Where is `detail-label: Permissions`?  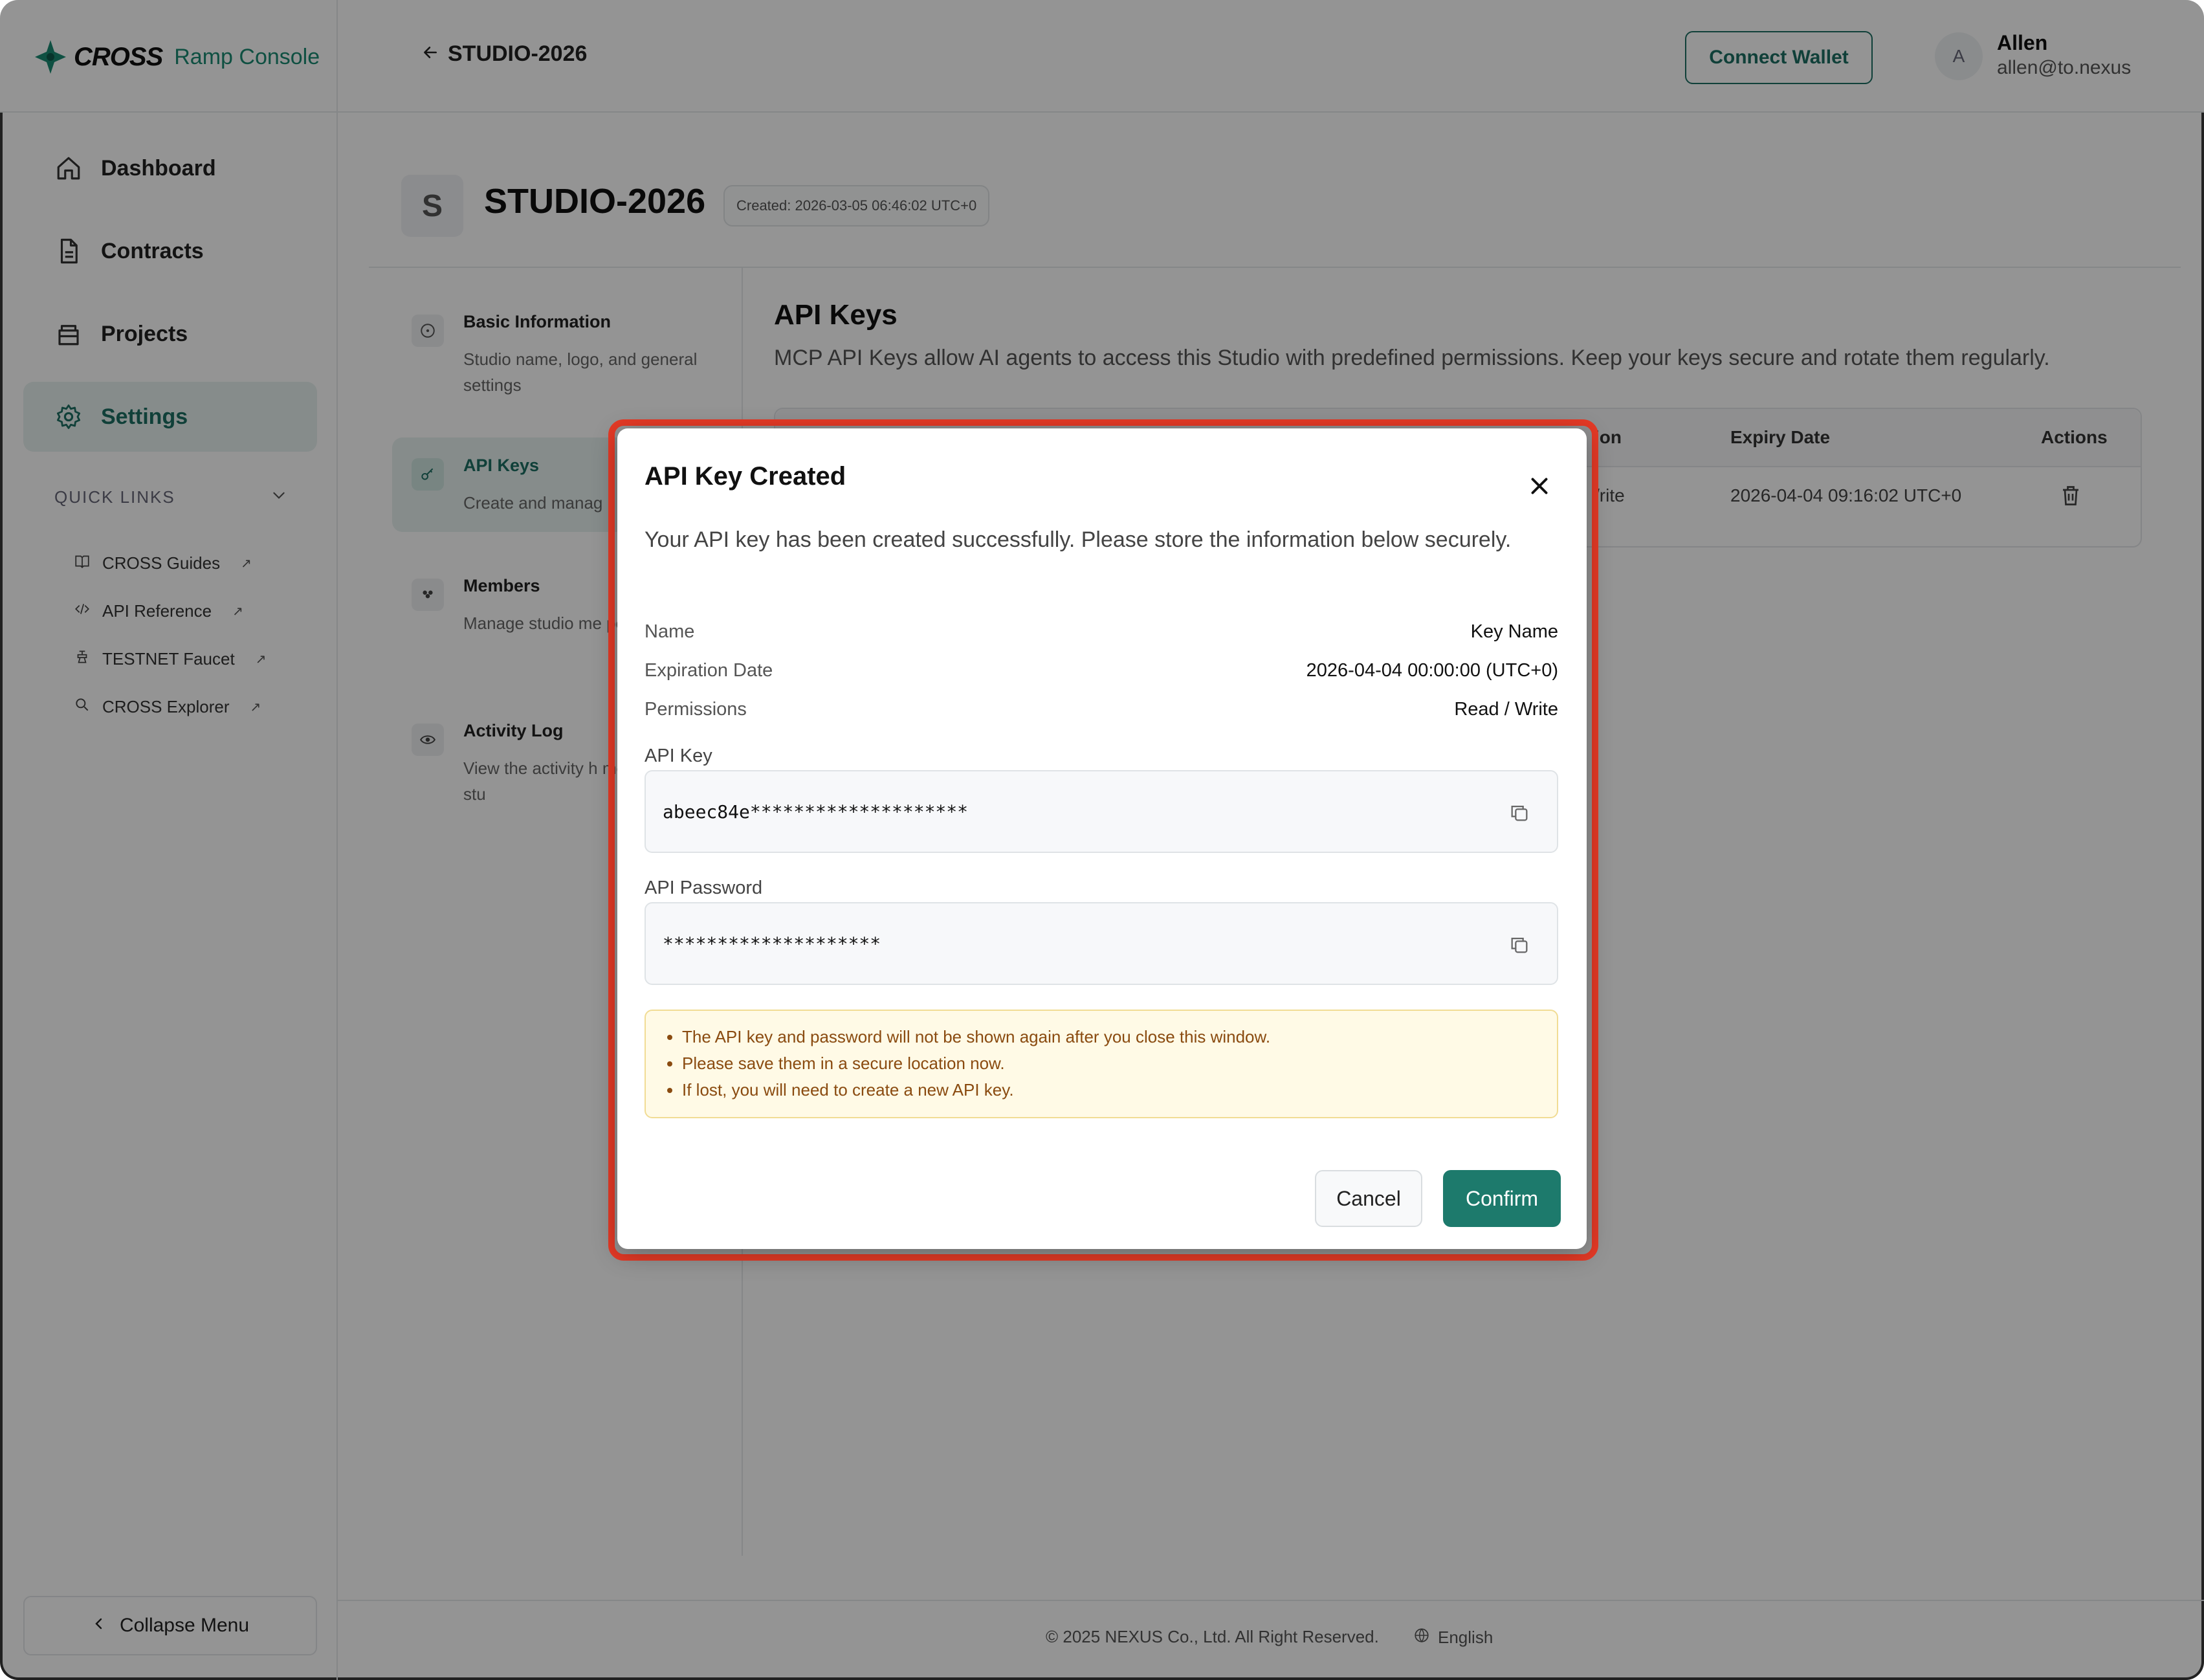
detail-label: Permissions is located at coordinates (696, 709).